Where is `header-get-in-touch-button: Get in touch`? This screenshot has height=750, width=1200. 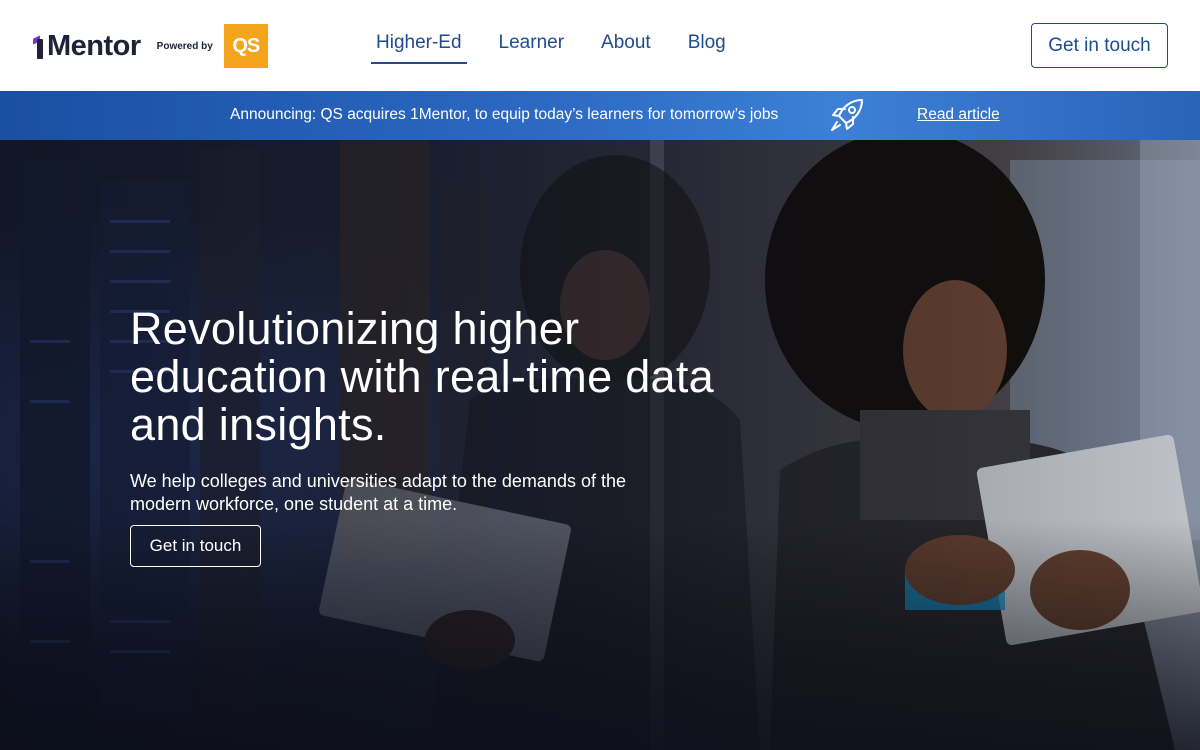 header-get-in-touch-button: Get in touch is located at coordinates (1099, 45).